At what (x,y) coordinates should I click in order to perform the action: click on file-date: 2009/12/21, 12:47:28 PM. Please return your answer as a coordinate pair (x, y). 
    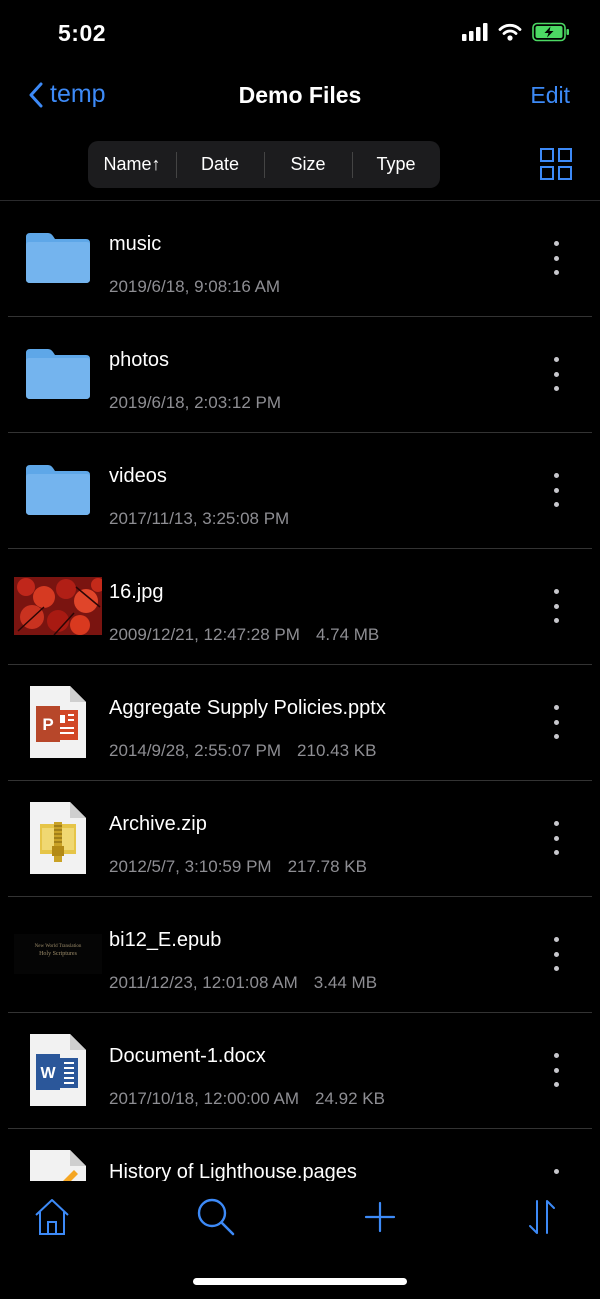
    Looking at the image, I should click on (204, 634).